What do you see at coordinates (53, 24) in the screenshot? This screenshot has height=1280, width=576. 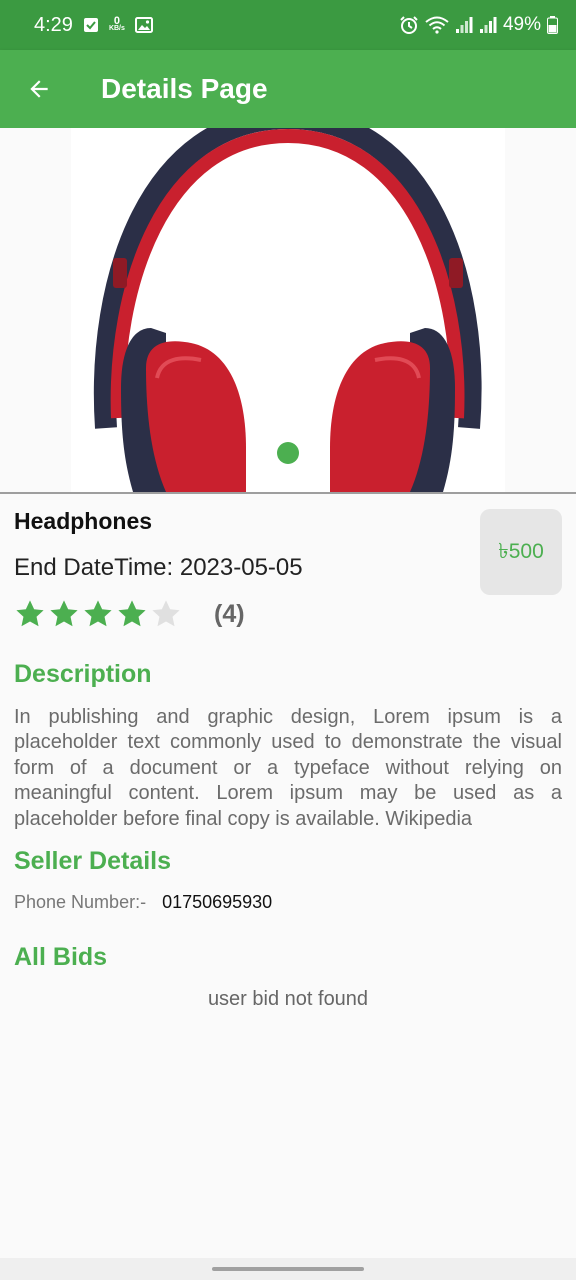 I see `status-time: 4:29` at bounding box center [53, 24].